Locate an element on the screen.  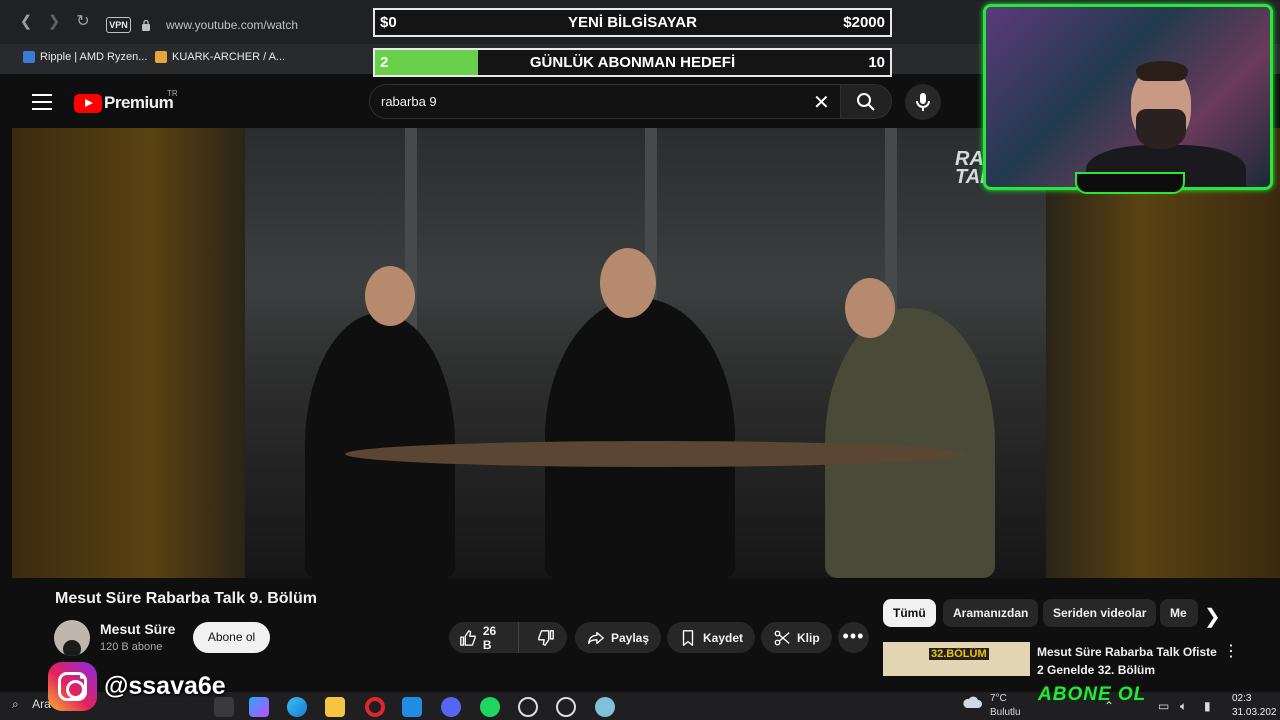
vpn-badge: VPN is located at coordinates (118, 25).